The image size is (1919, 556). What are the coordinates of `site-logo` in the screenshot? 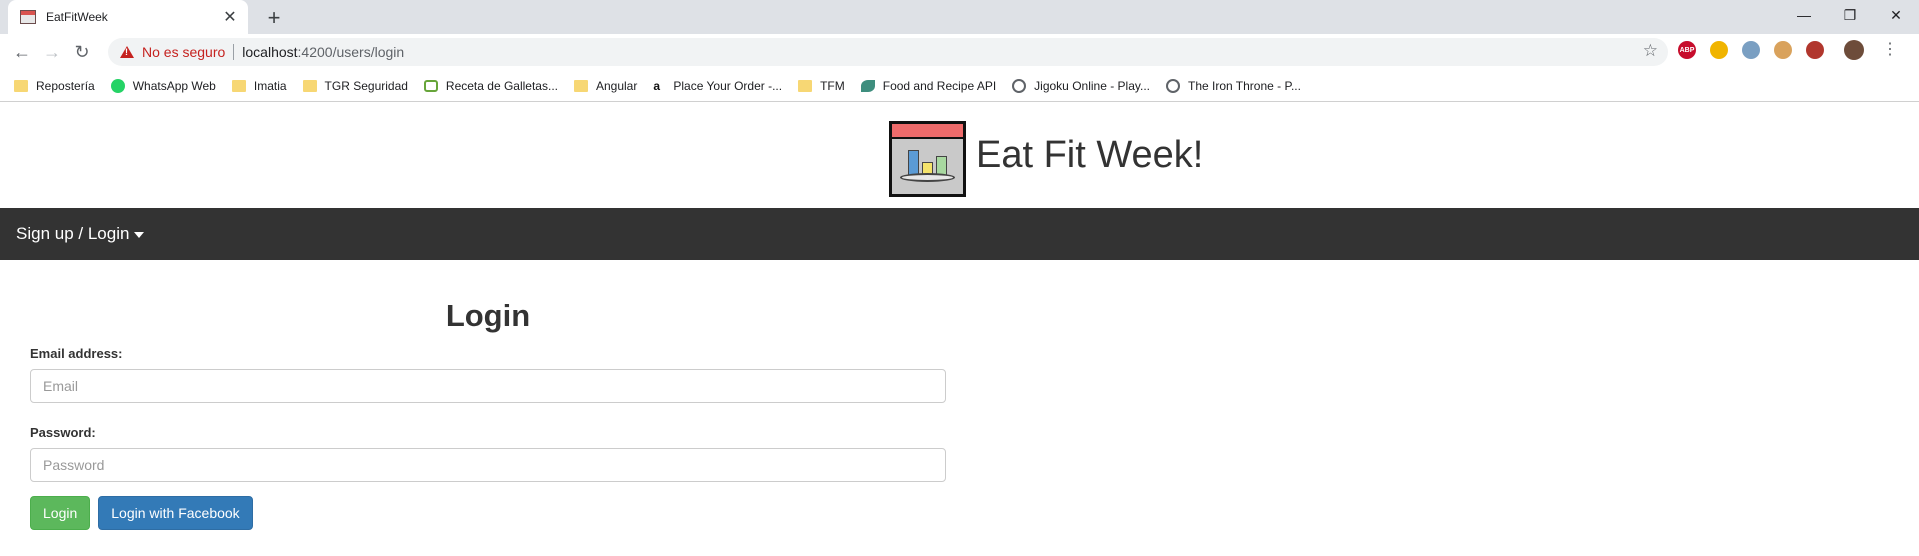 It's located at (927, 159).